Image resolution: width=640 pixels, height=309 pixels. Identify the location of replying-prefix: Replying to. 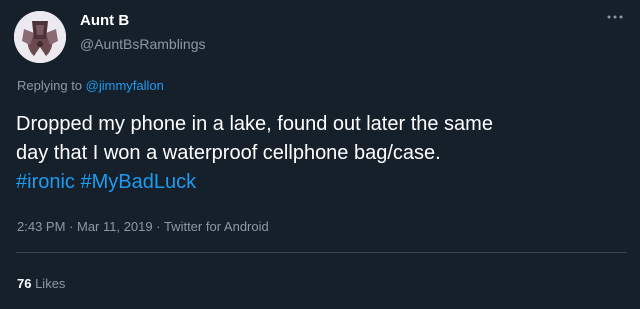
(51, 85).